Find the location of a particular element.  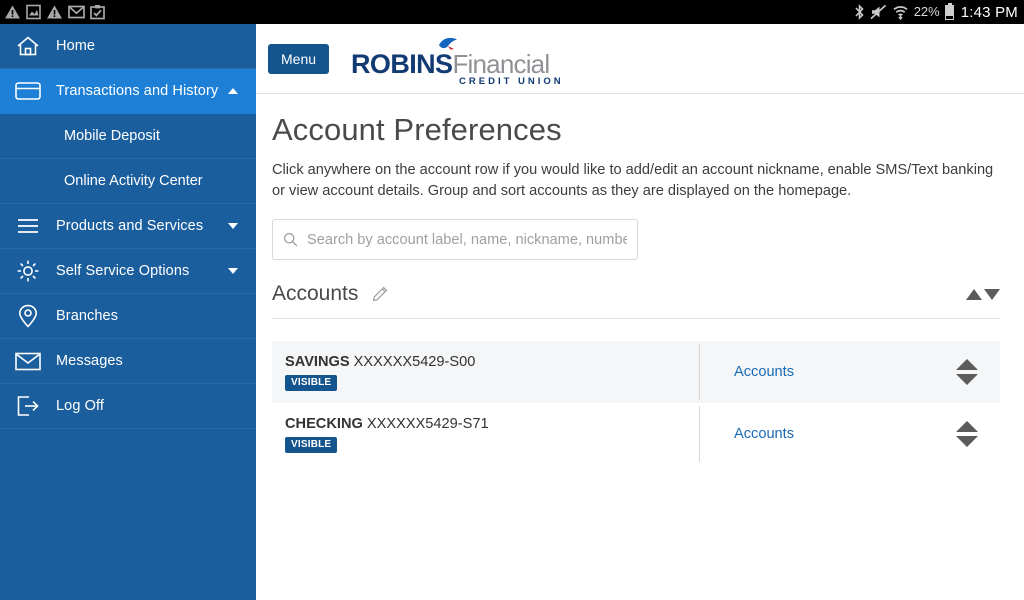

chevron-up-icon is located at coordinates (233, 91).